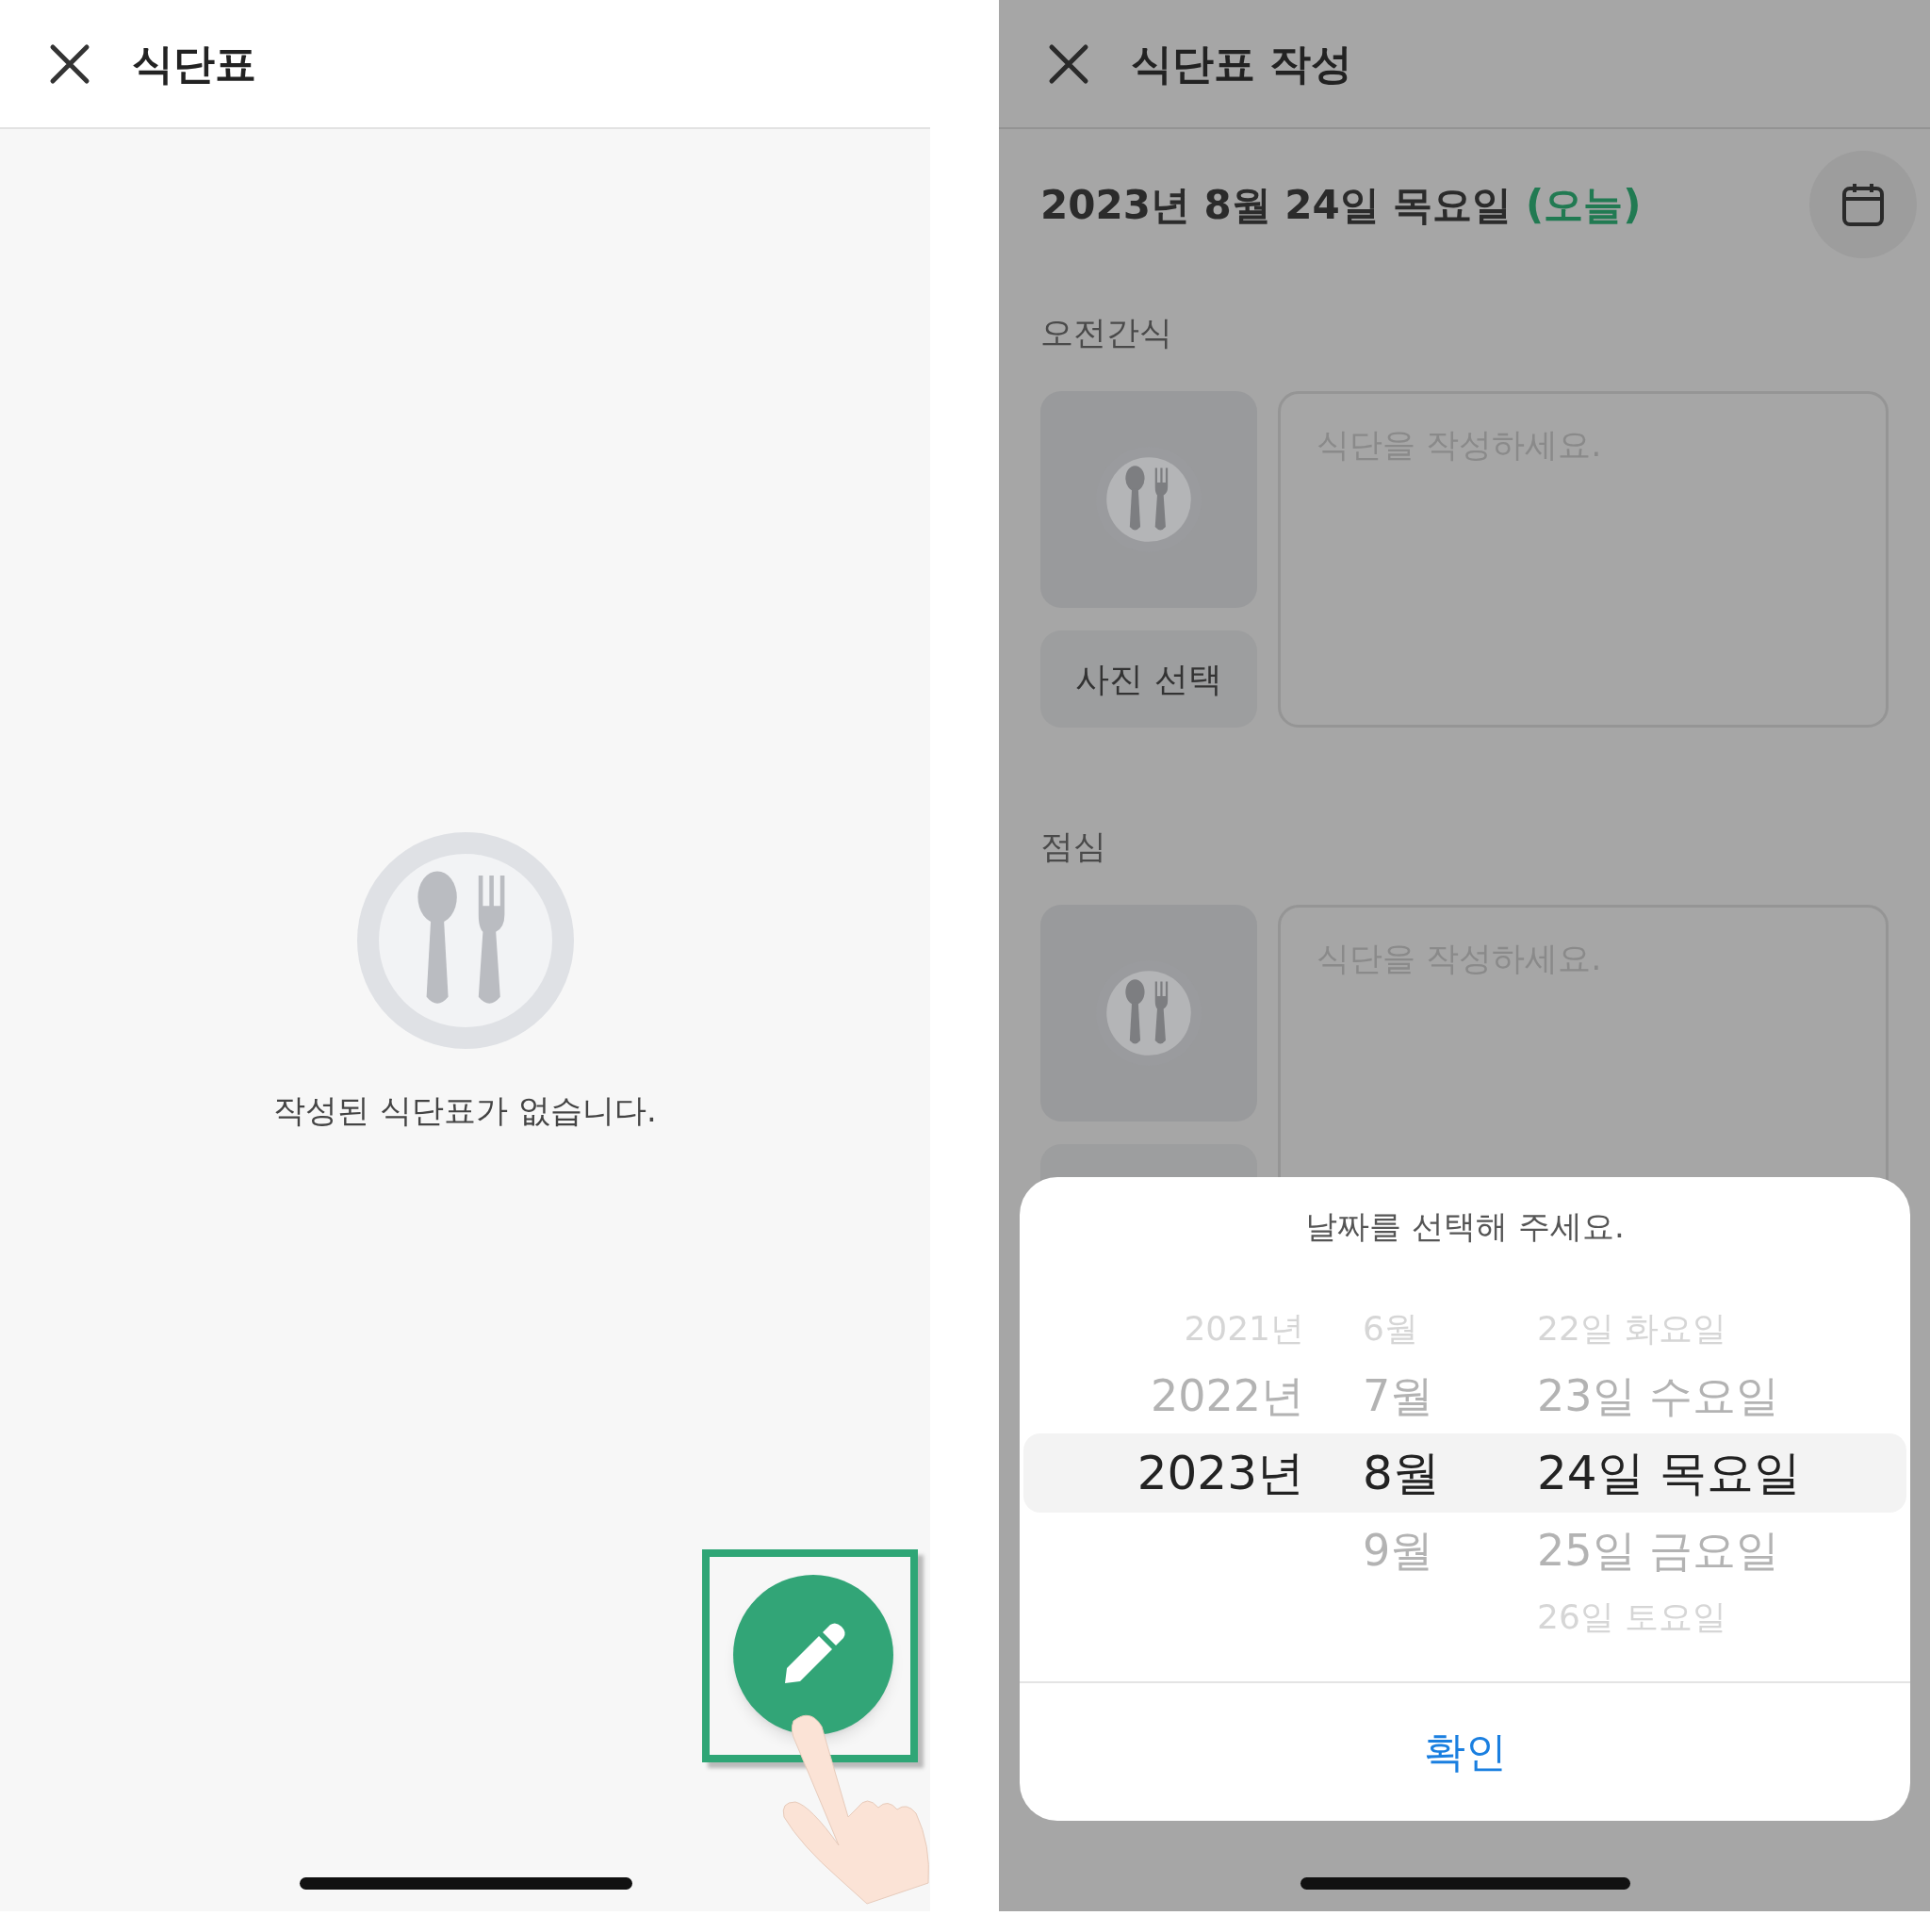  I want to click on screen-title: 식단표, so click(194, 64).